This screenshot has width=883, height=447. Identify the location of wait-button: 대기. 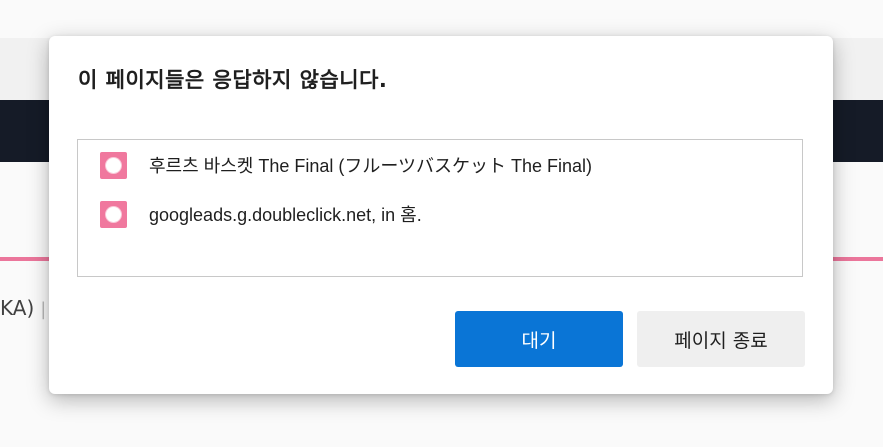
(539, 339).